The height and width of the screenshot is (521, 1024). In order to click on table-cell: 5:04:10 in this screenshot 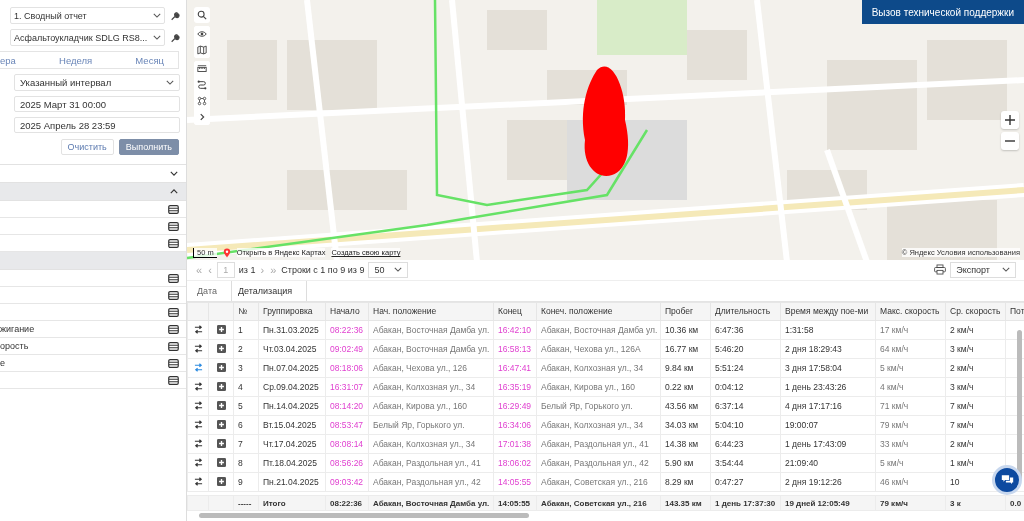, I will do `click(729, 424)`.